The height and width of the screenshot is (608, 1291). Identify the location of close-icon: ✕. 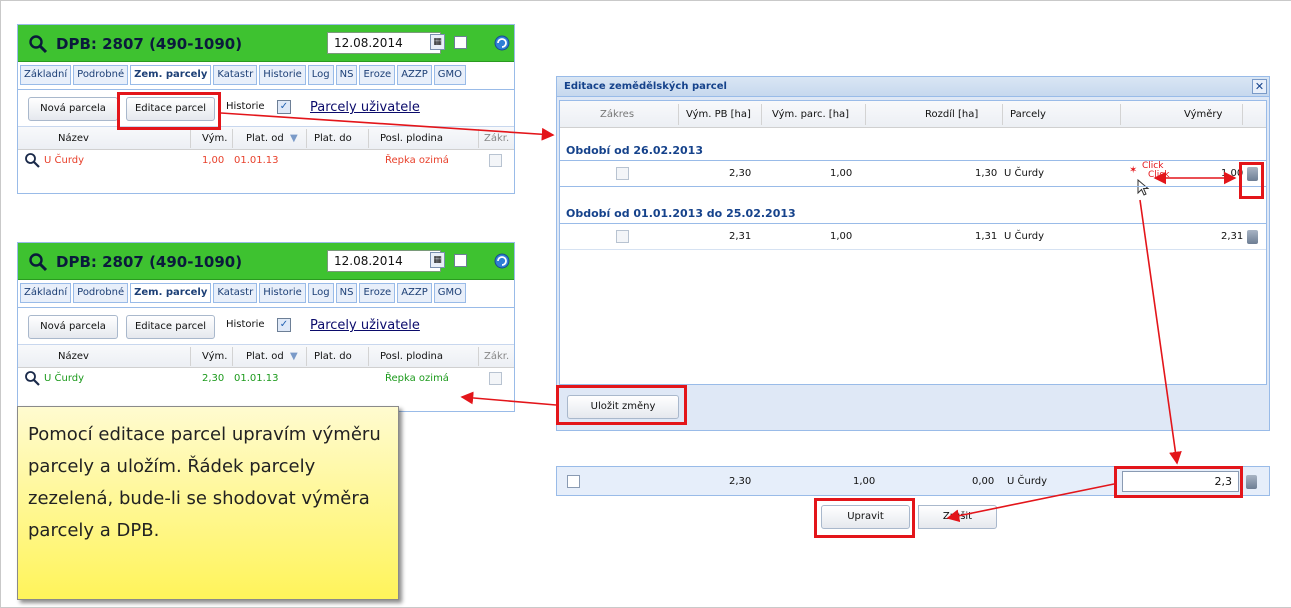
(1259, 86).